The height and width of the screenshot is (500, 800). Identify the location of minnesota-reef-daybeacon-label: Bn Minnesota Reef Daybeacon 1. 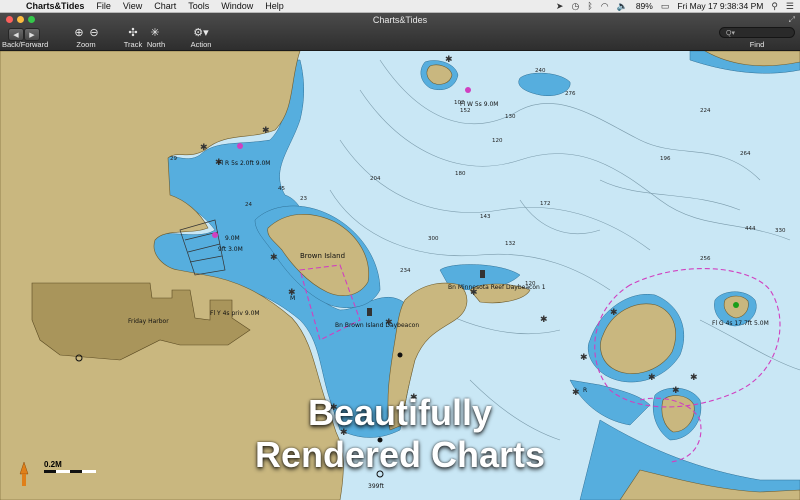
(497, 287).